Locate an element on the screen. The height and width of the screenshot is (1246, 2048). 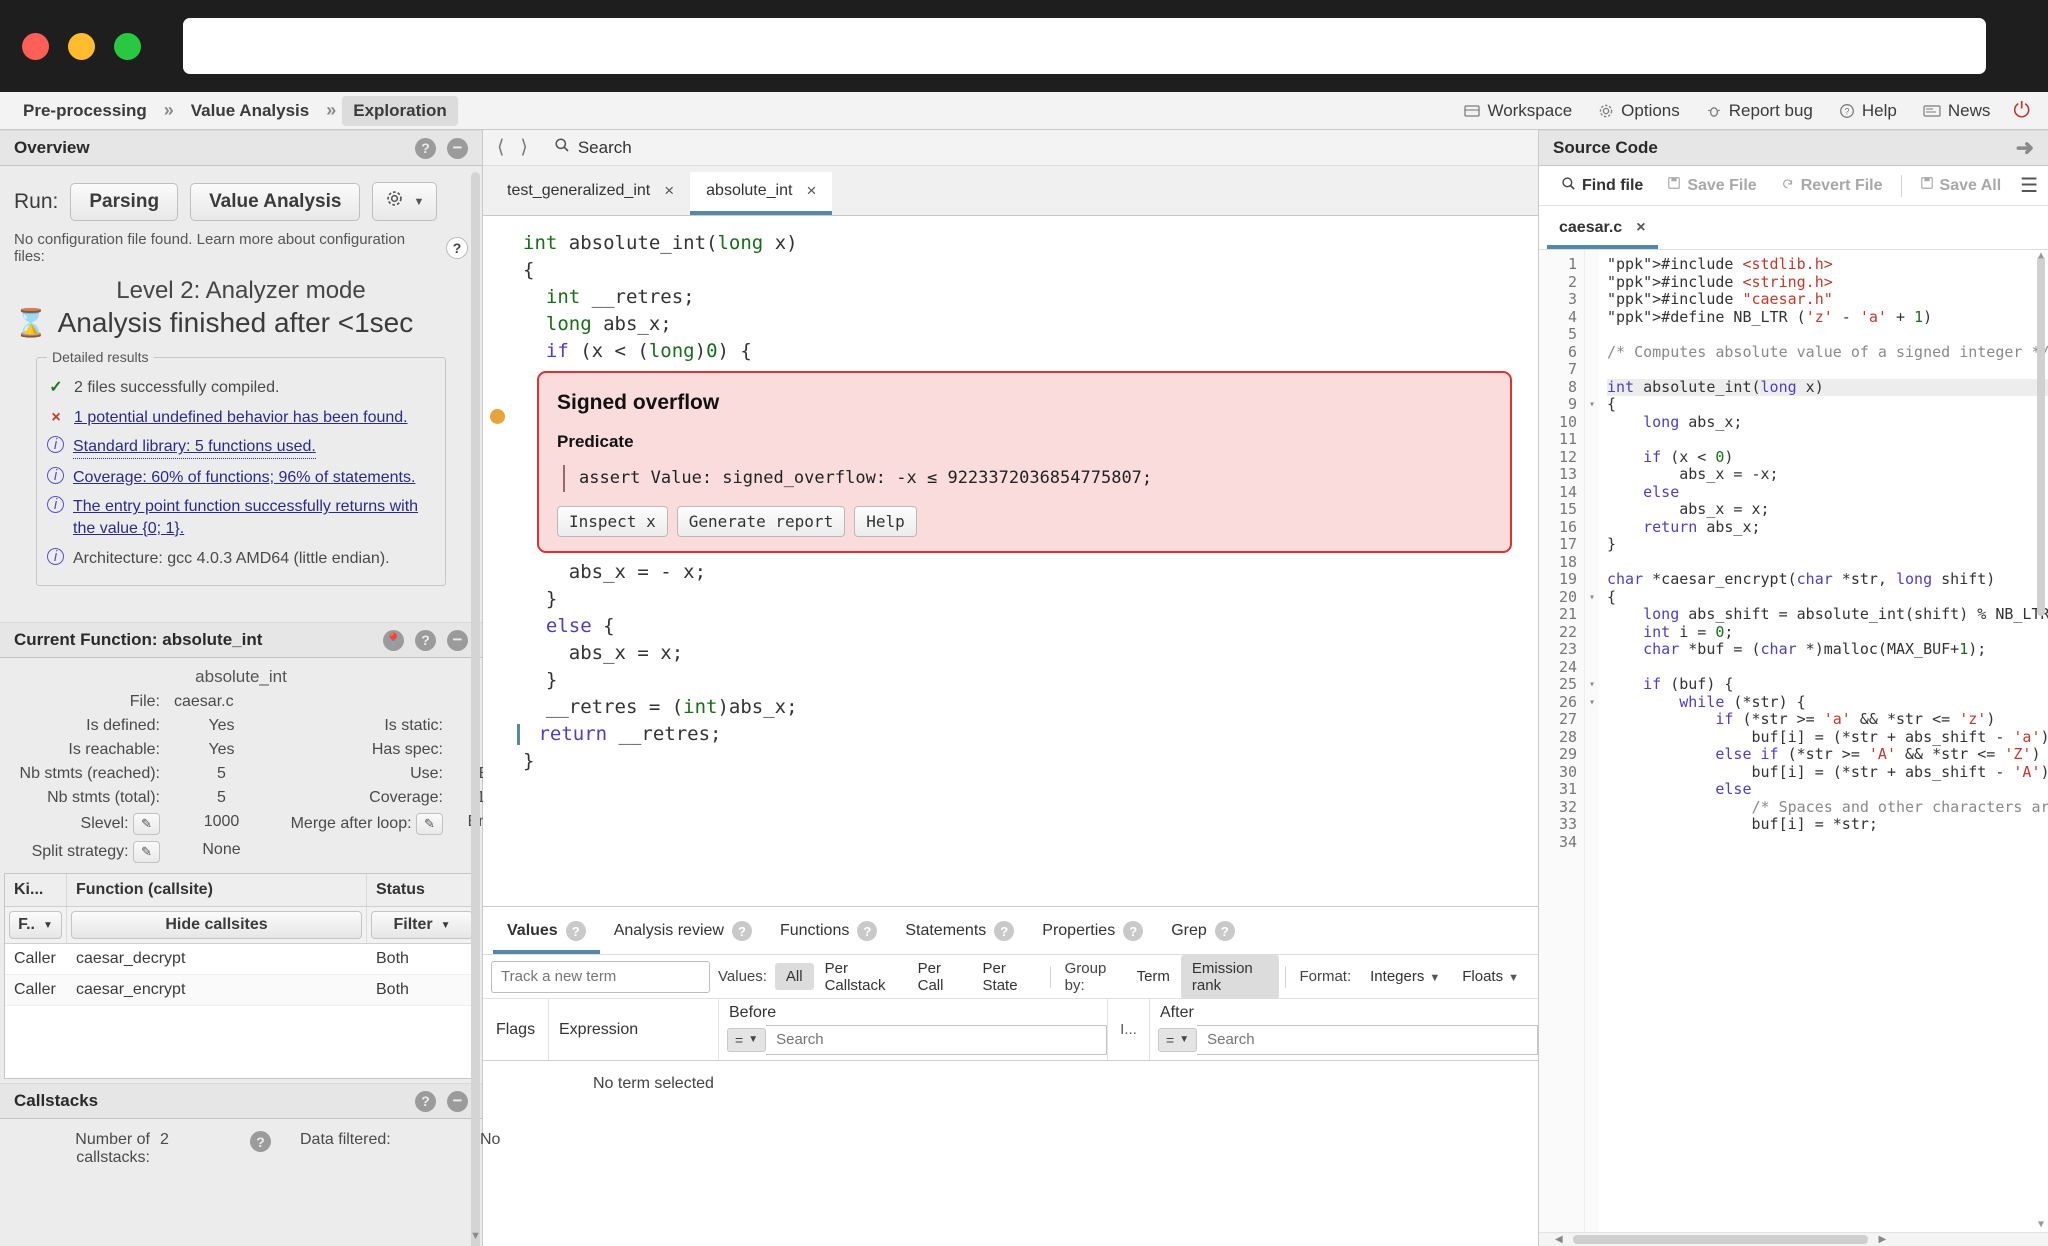
close-window-button is located at coordinates (35, 46).